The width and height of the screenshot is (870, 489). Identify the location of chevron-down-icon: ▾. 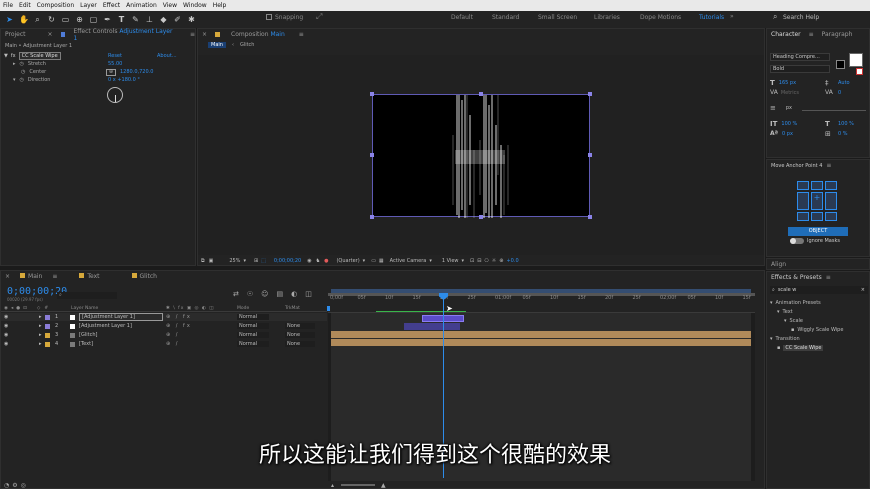
(244, 261).